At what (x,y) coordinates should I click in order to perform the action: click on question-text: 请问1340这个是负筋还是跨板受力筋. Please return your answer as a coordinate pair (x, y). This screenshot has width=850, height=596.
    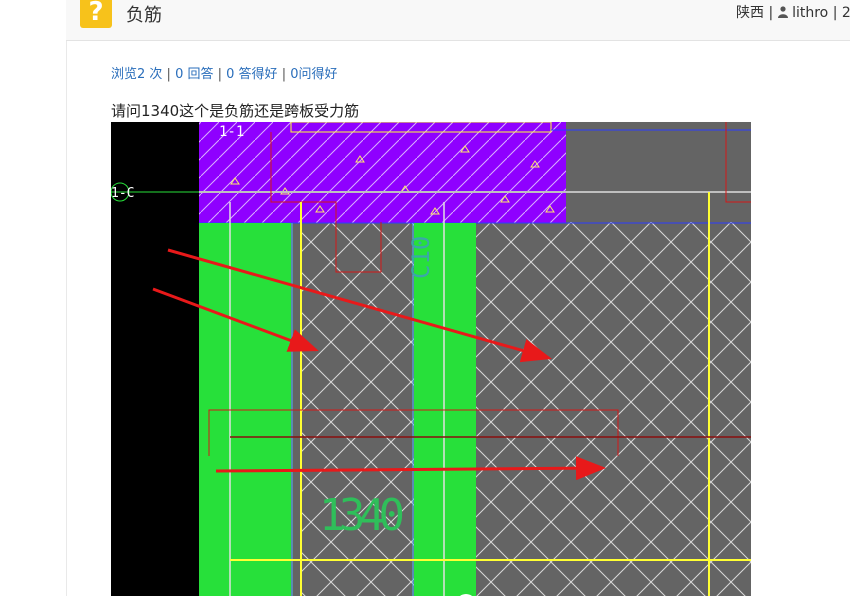
    Looking at the image, I should click on (235, 111).